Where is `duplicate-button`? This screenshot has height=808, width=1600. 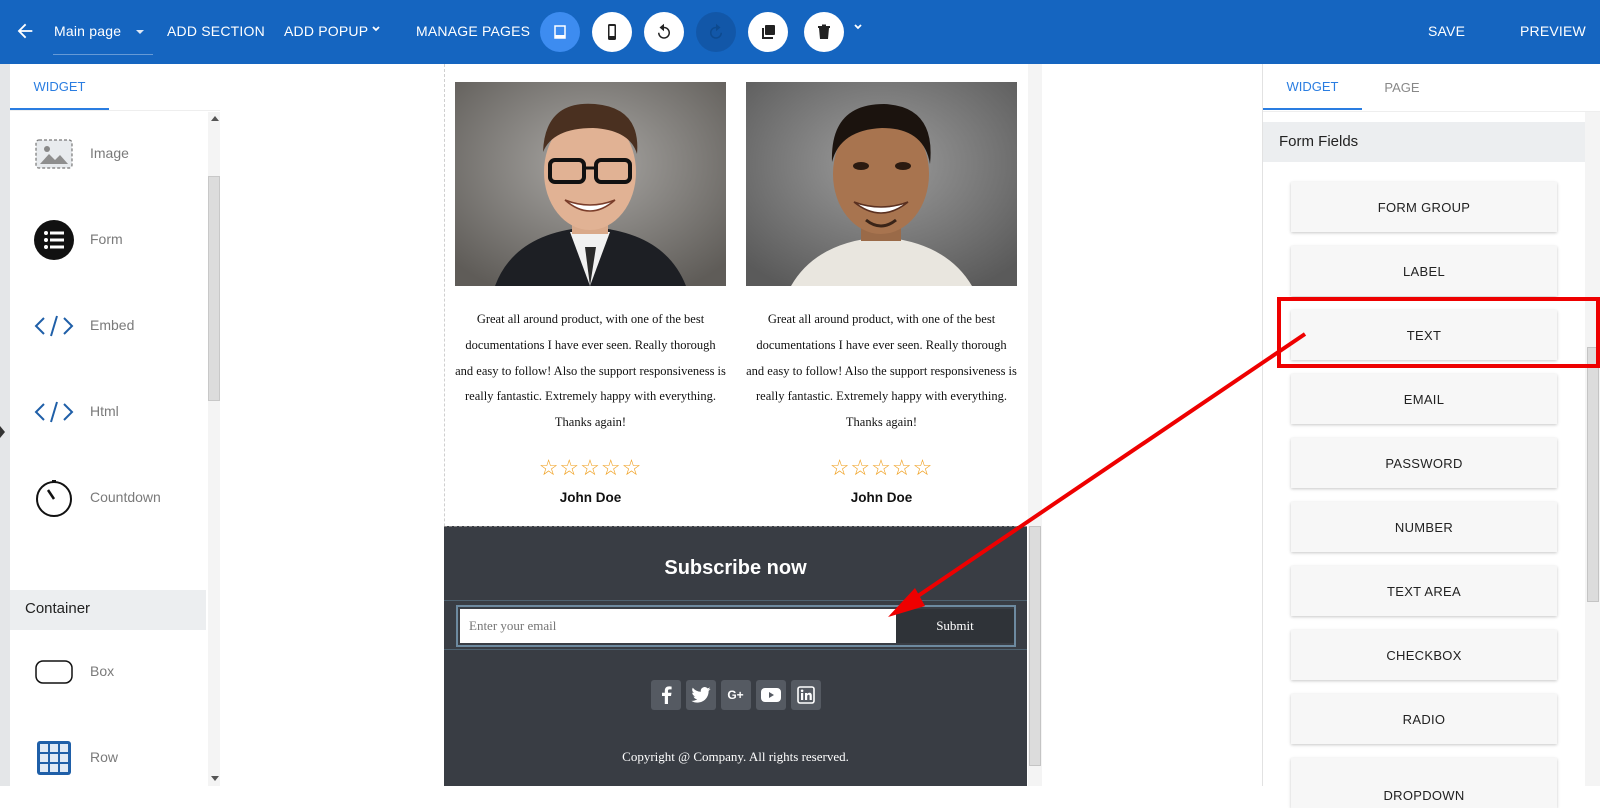
duplicate-button is located at coordinates (768, 32).